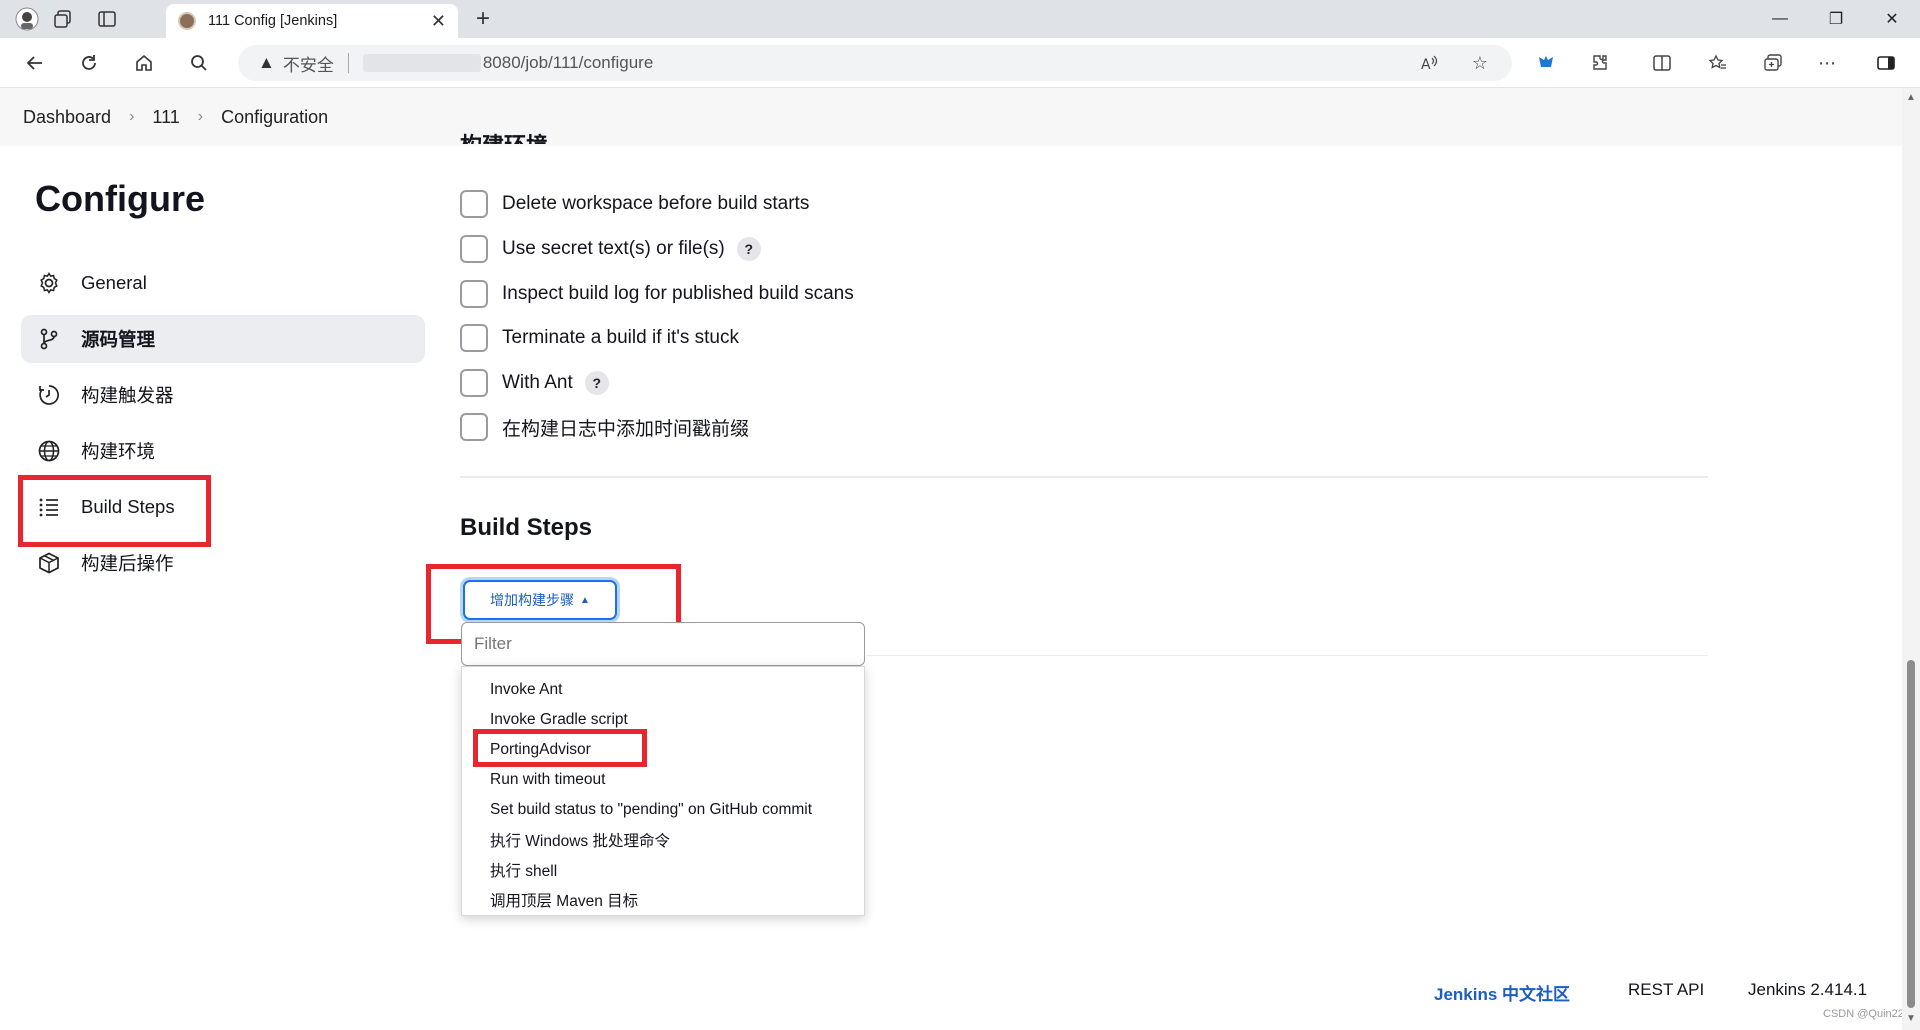 The height and width of the screenshot is (1030, 1920). I want to click on workspaces-icon, so click(63, 19).